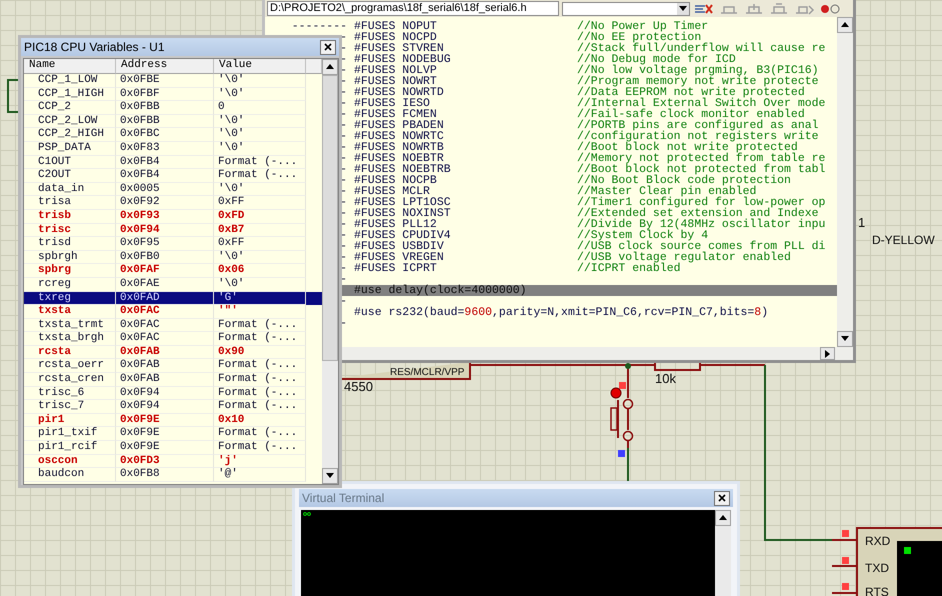 The image size is (942, 596). I want to click on table-cell: 0x0F94, so click(165, 407).